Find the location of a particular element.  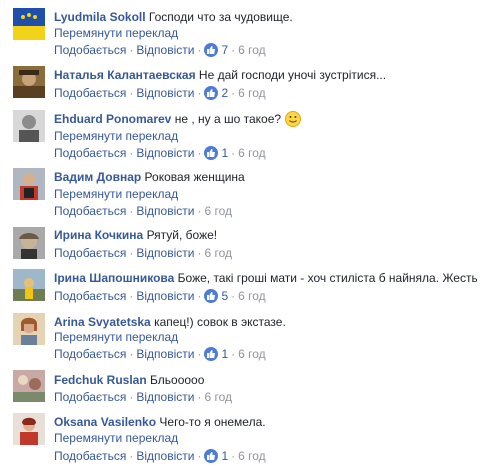

comment-text: Рятуй, боже! is located at coordinates (182, 235).